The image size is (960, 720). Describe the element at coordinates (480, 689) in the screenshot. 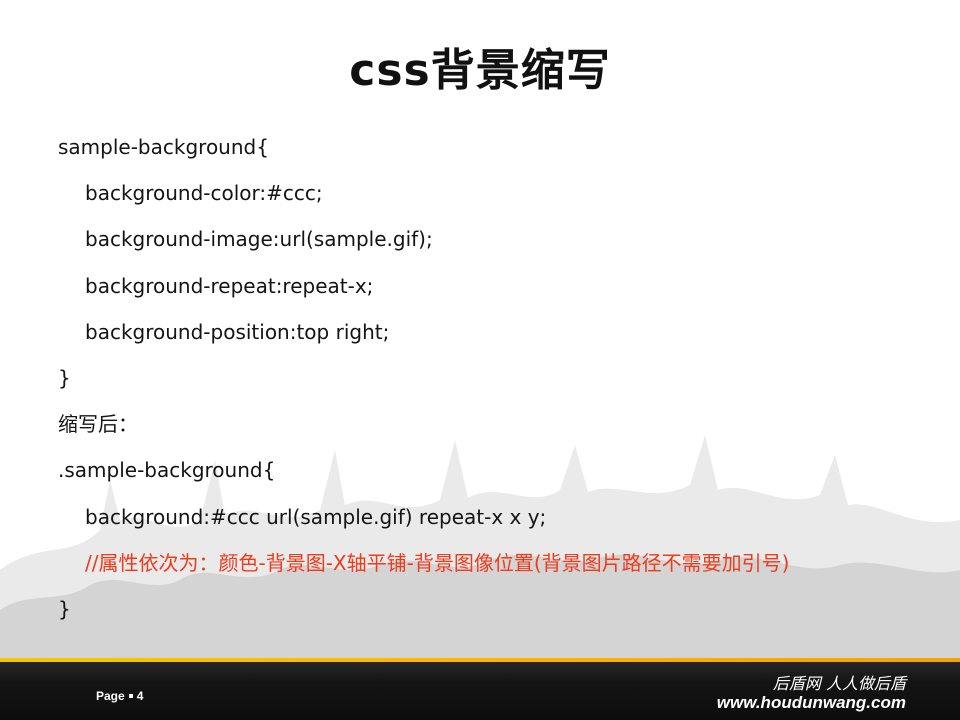

I see `footer-bar: Page 4 后盾网 人人做后盾 www.houdunwang.com` at that location.